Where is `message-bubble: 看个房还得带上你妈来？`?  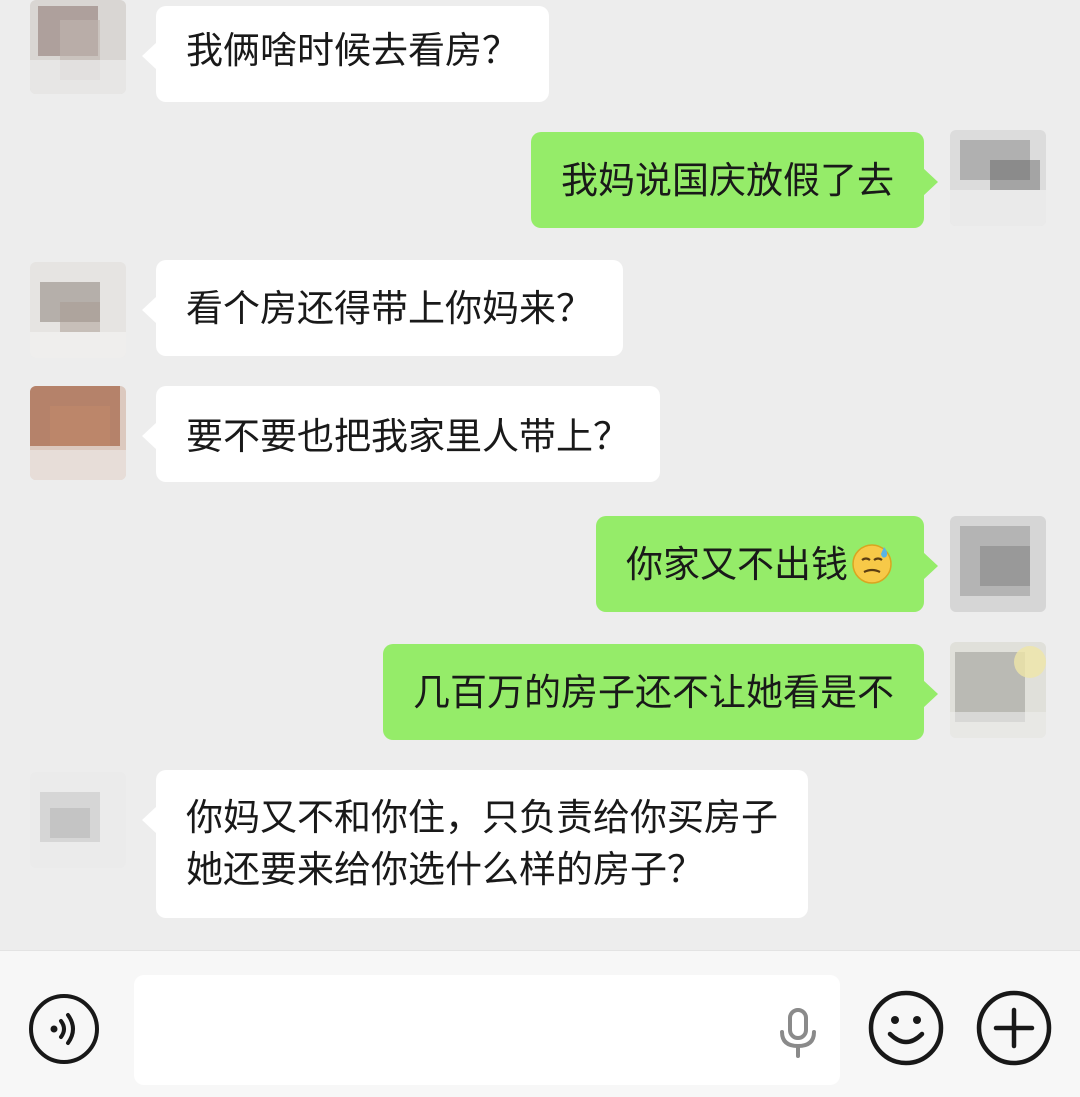 message-bubble: 看个房还得带上你妈来？ is located at coordinates (382, 308).